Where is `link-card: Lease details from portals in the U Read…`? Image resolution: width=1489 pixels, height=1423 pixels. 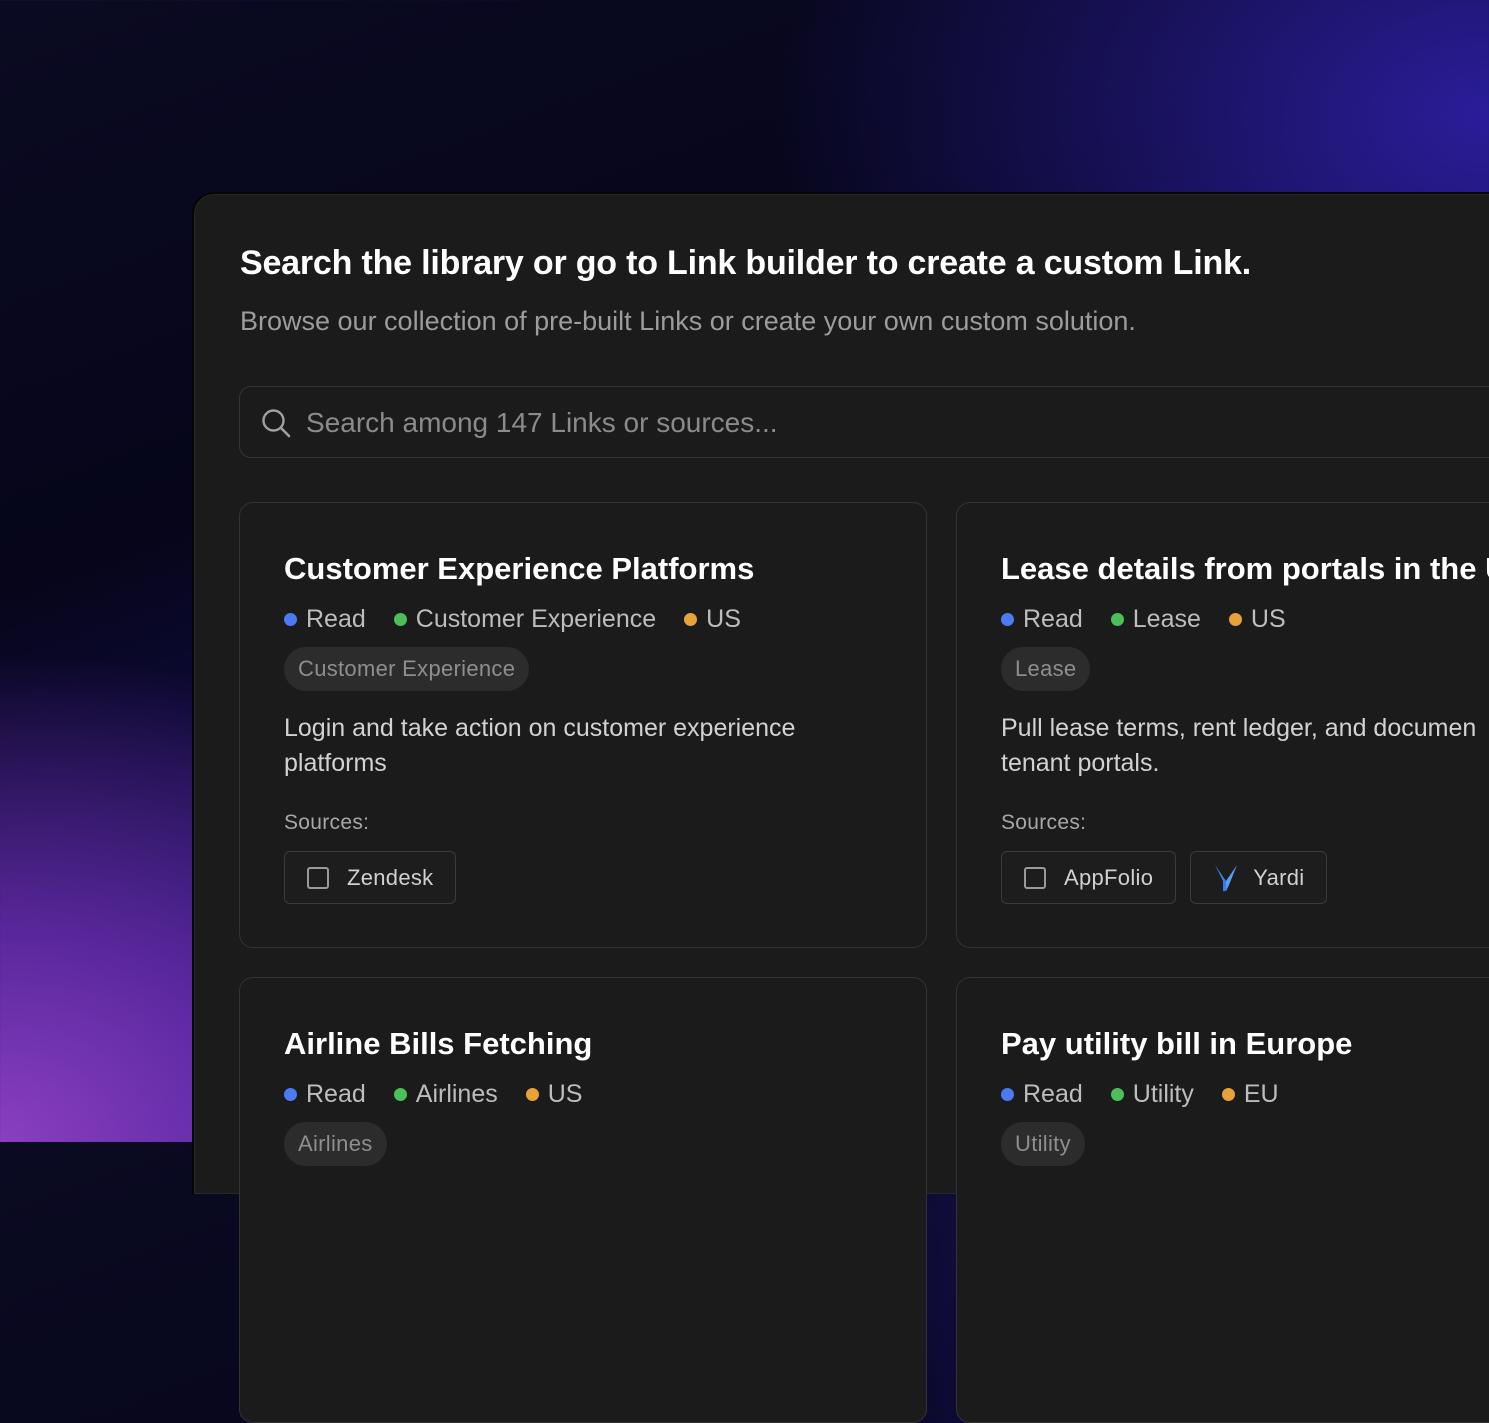 link-card: Lease details from portals in the U Read… is located at coordinates (1222, 725).